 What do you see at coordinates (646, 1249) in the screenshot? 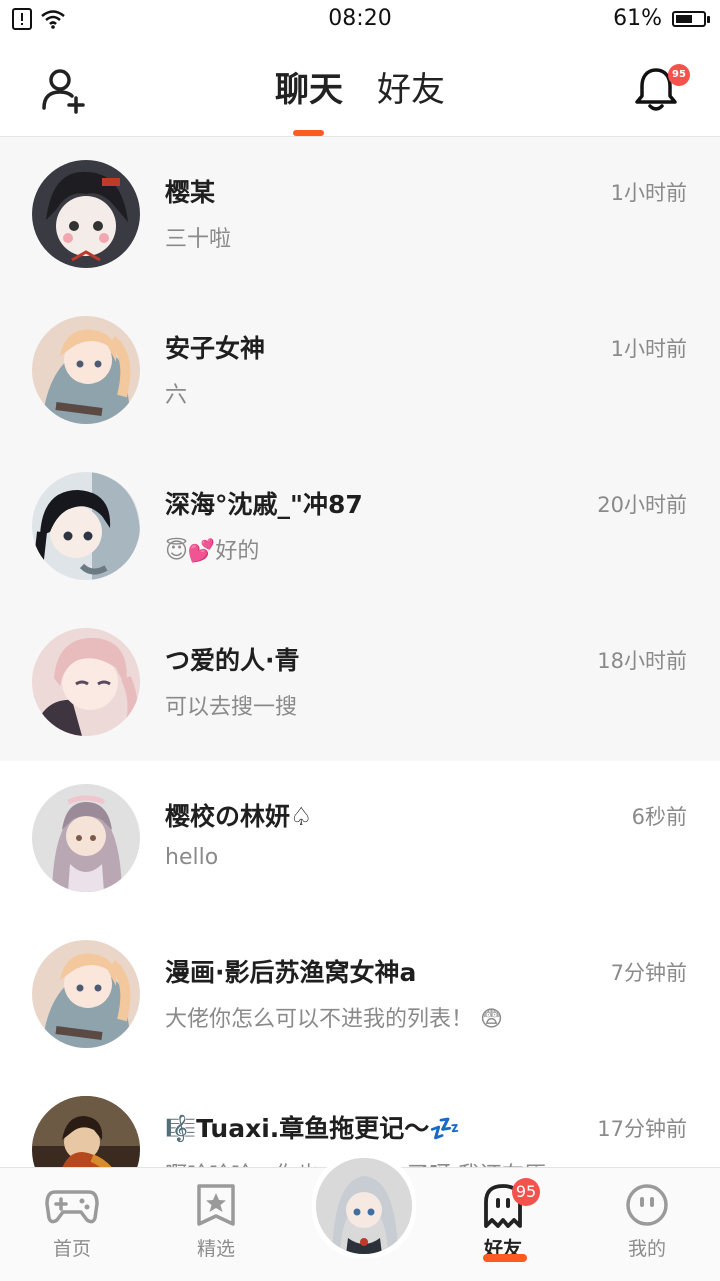
I see `nav-label: 我的` at bounding box center [646, 1249].